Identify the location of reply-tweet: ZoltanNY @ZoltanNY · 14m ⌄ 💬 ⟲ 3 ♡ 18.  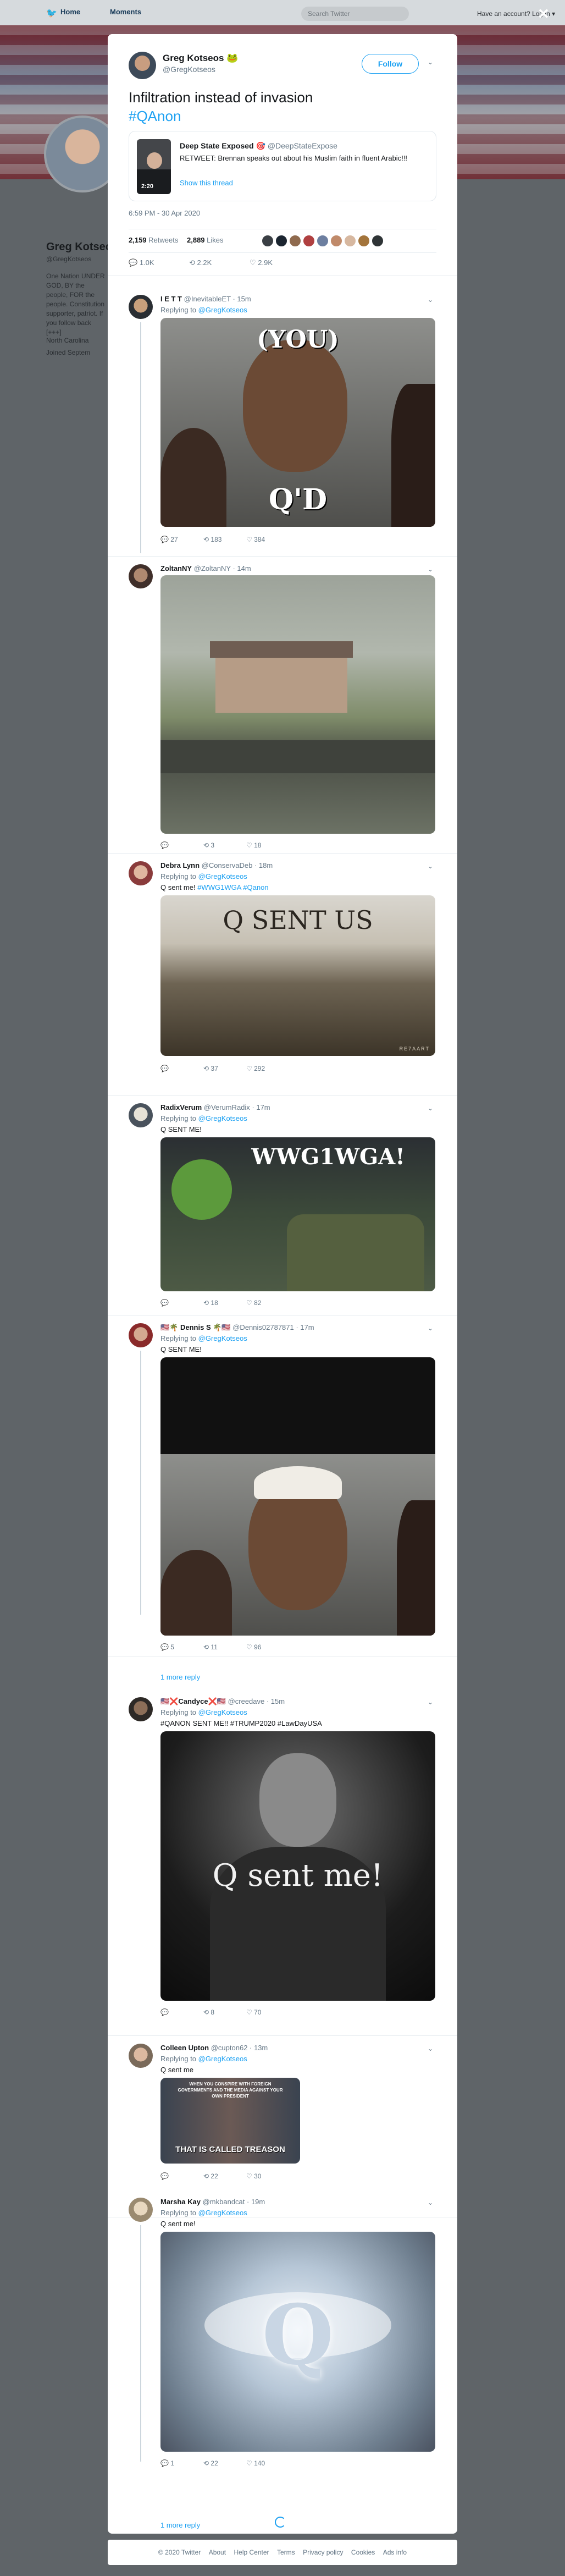
(282, 705).